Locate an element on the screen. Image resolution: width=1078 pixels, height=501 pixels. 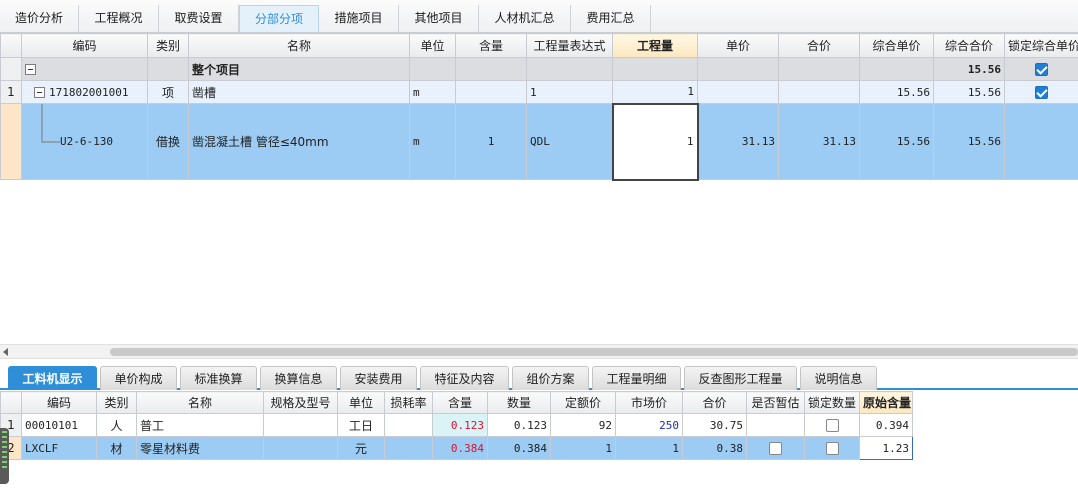
header-quota-price: 定额价 is located at coordinates (583, 402).